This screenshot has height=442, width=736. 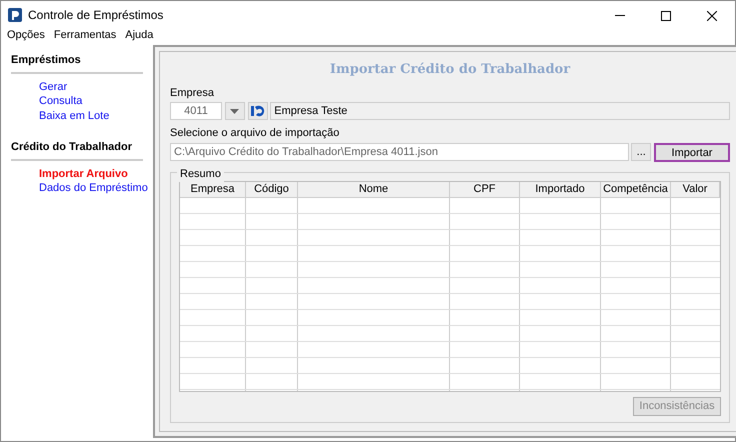 What do you see at coordinates (74, 115) in the screenshot?
I see `sidebar-link: Baixa em Lote` at bounding box center [74, 115].